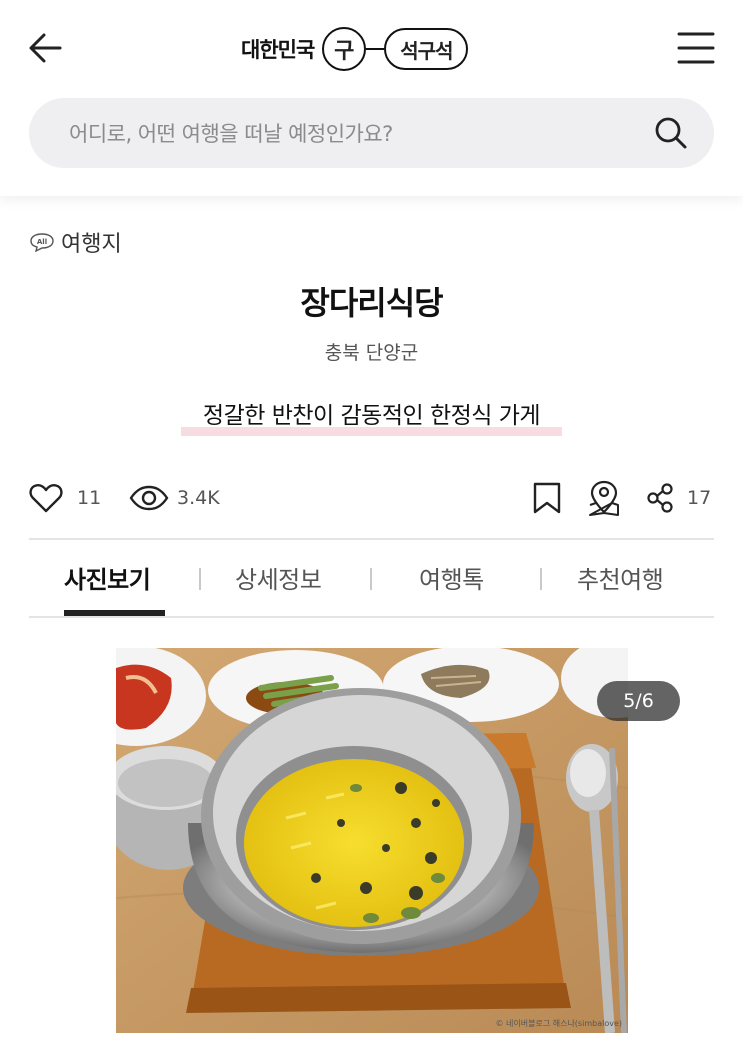  Describe the element at coordinates (65, 498) in the screenshot. I see `like-button: 11` at that location.